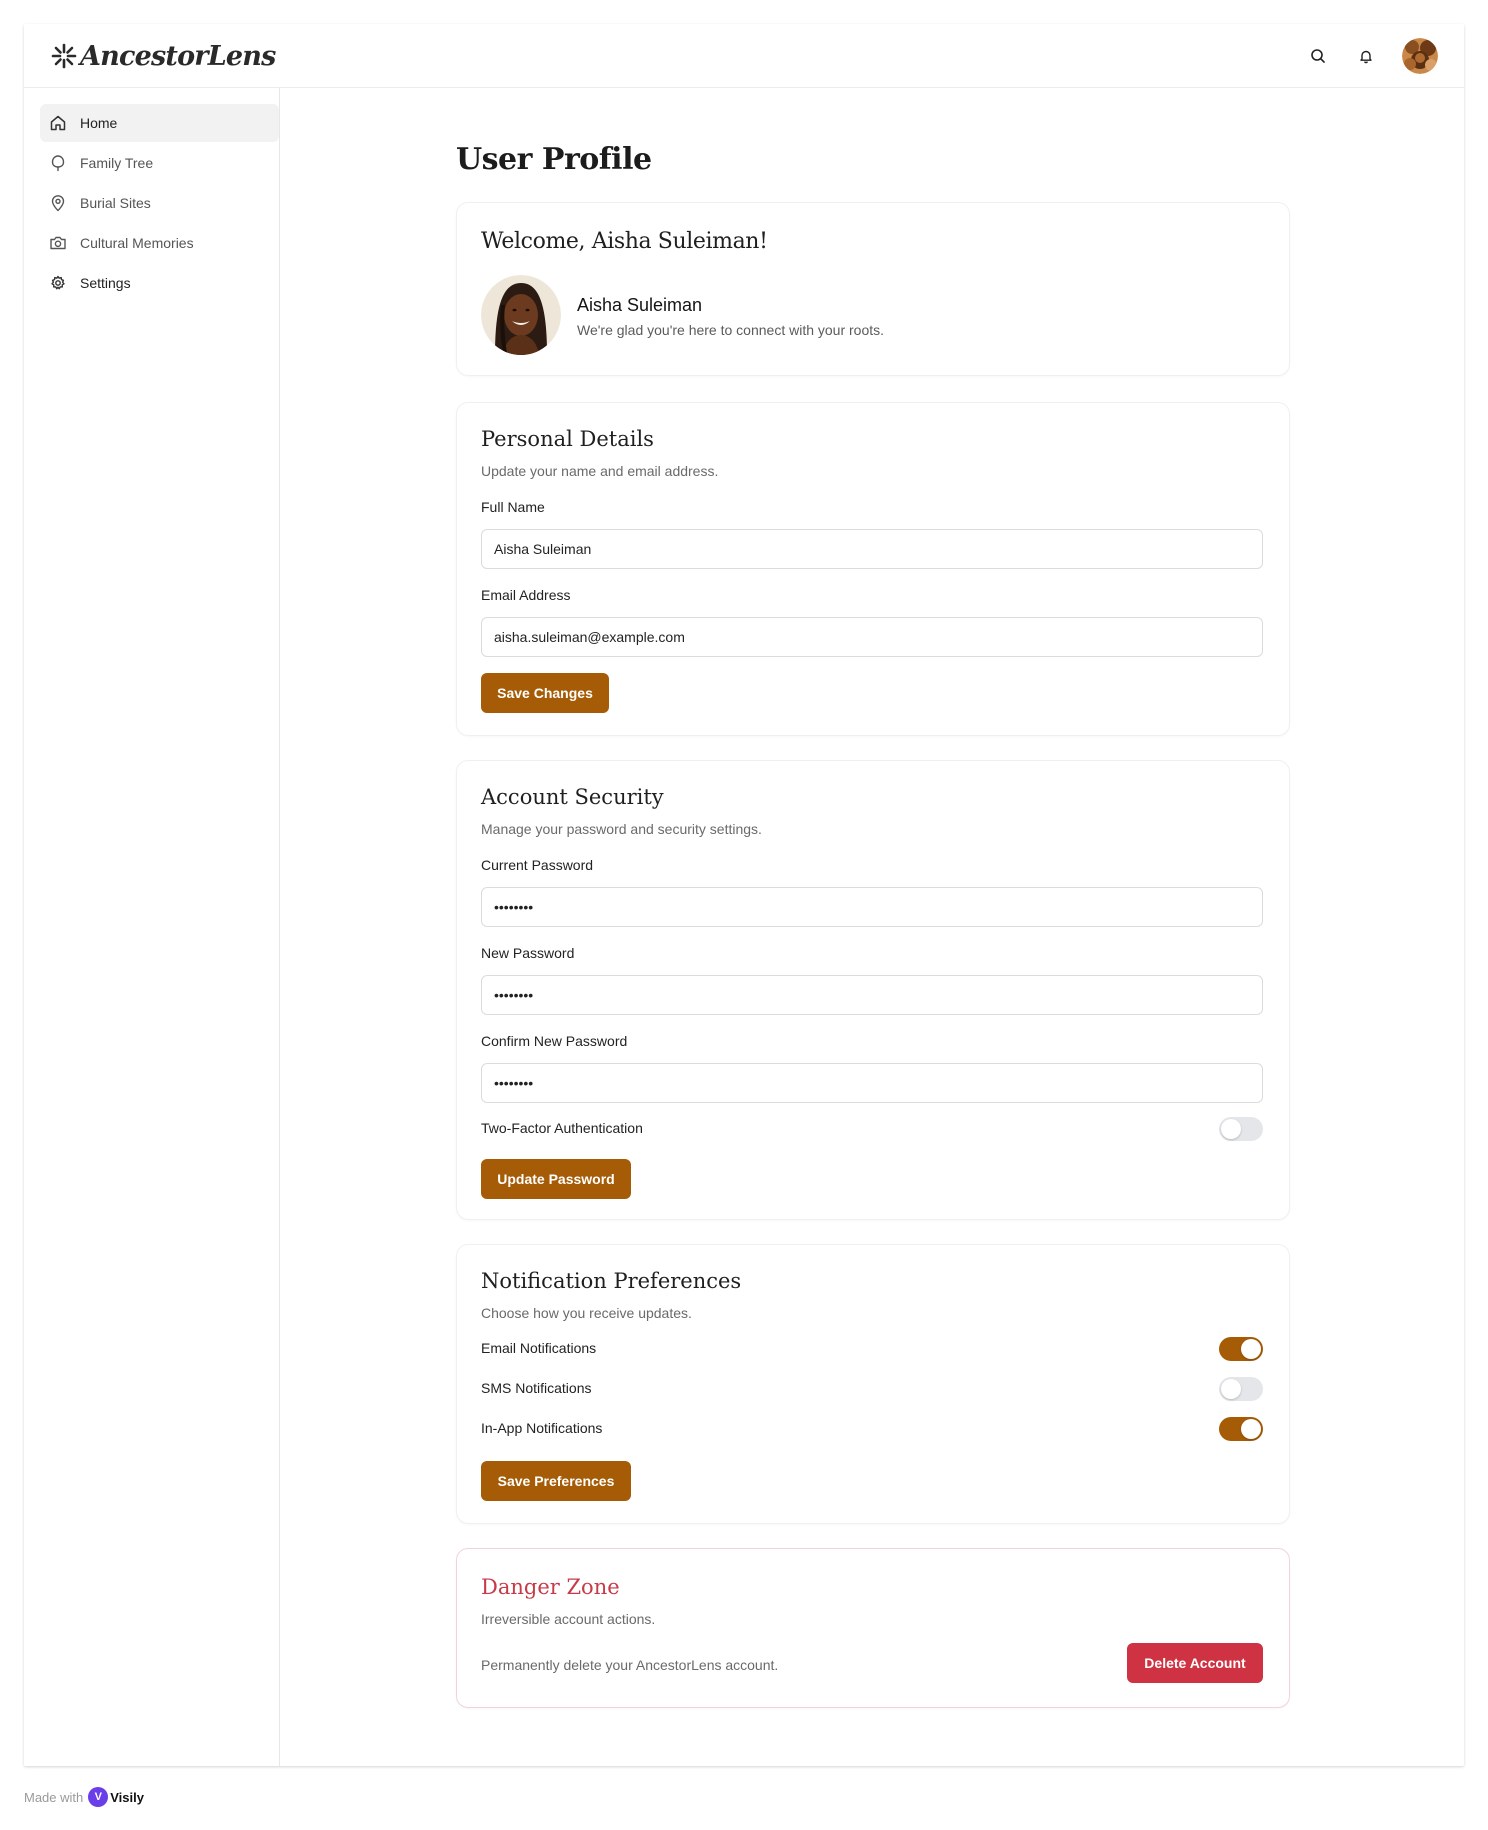 This screenshot has width=1488, height=1830. Describe the element at coordinates (99, 123) in the screenshot. I see `sidebar-item-label: Home` at that location.